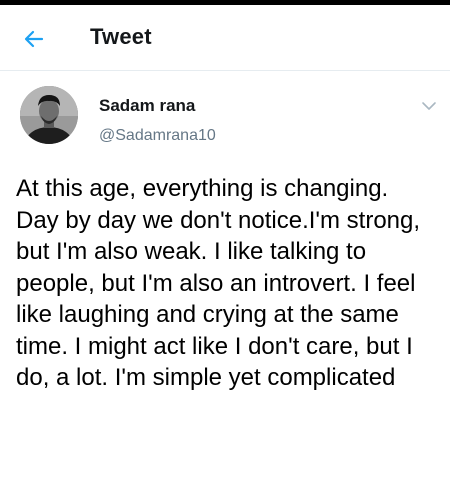 Image resolution: width=450 pixels, height=490 pixels. Describe the element at coordinates (225, 38) in the screenshot. I see `app-header: Tweet` at that location.